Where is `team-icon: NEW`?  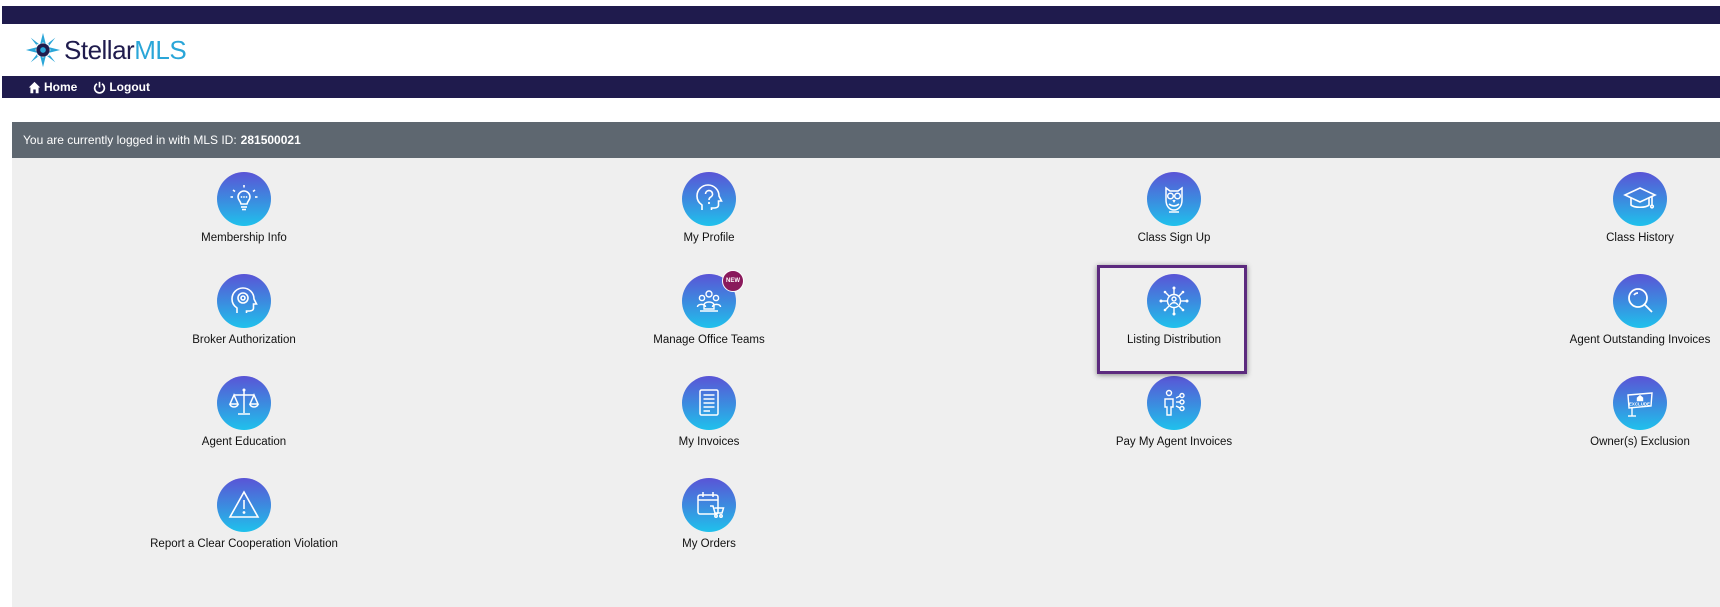
team-icon: NEW is located at coordinates (713, 299).